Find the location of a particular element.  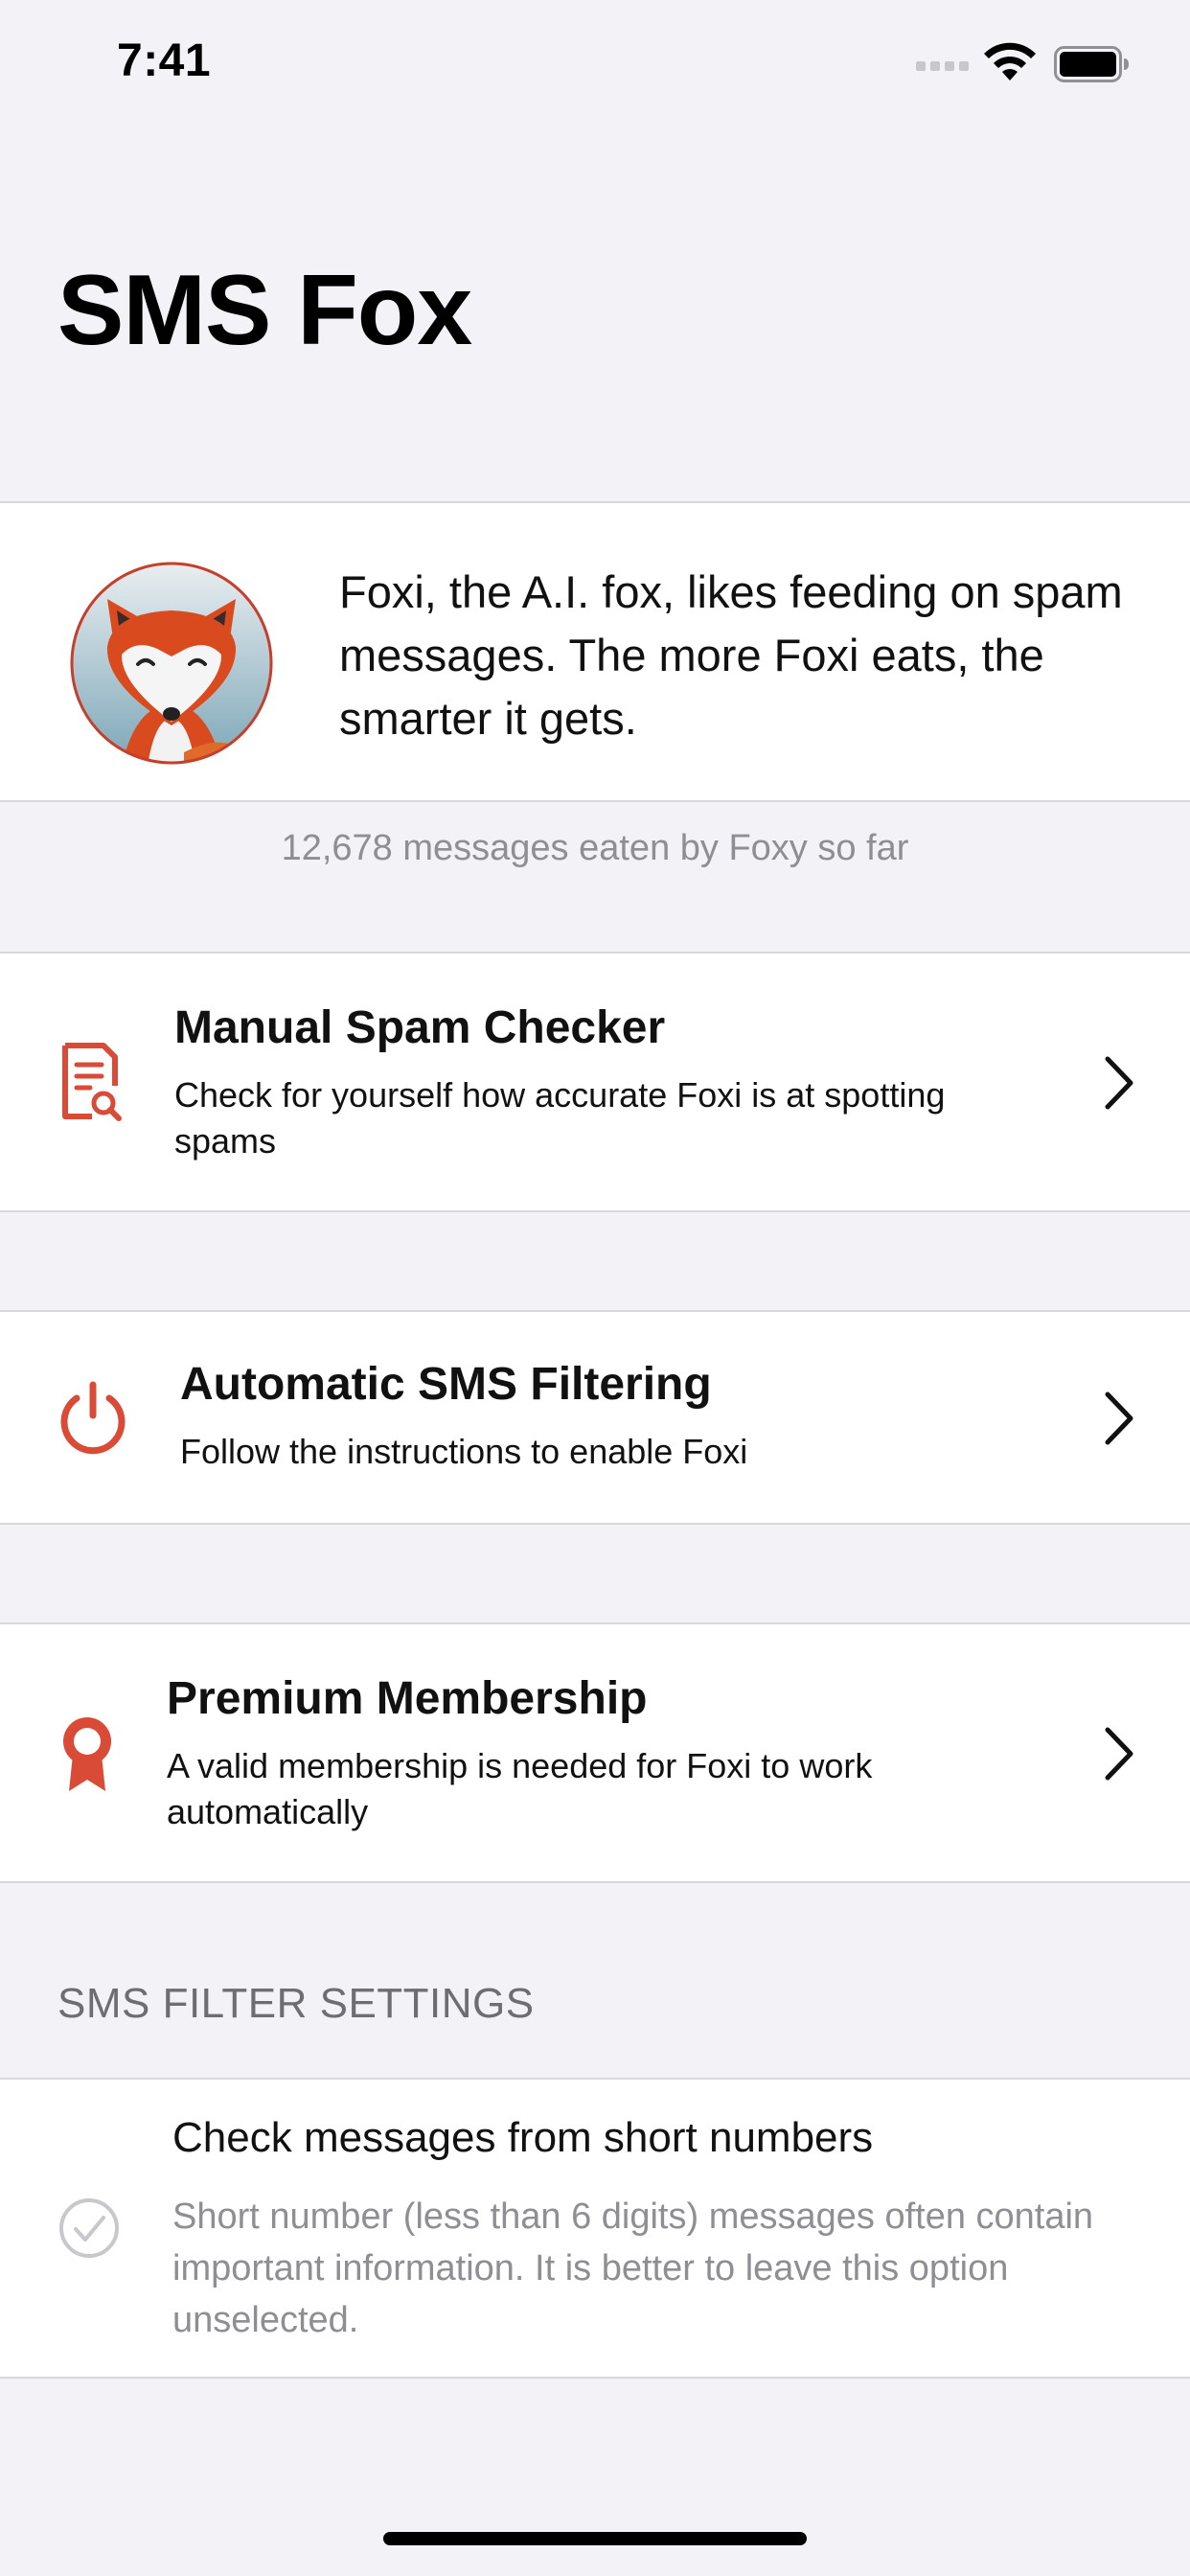

wifi-icon is located at coordinates (1010, 61).